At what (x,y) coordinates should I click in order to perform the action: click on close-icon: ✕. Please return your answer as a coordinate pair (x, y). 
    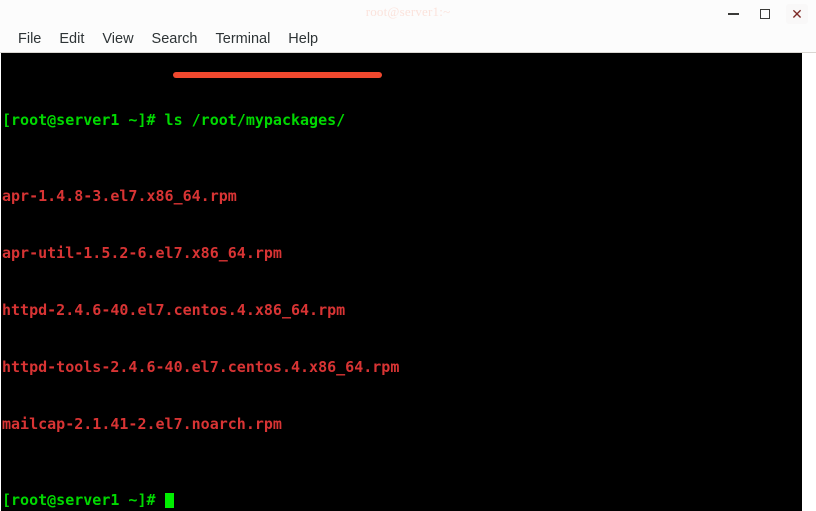
    Looking at the image, I should click on (797, 14).